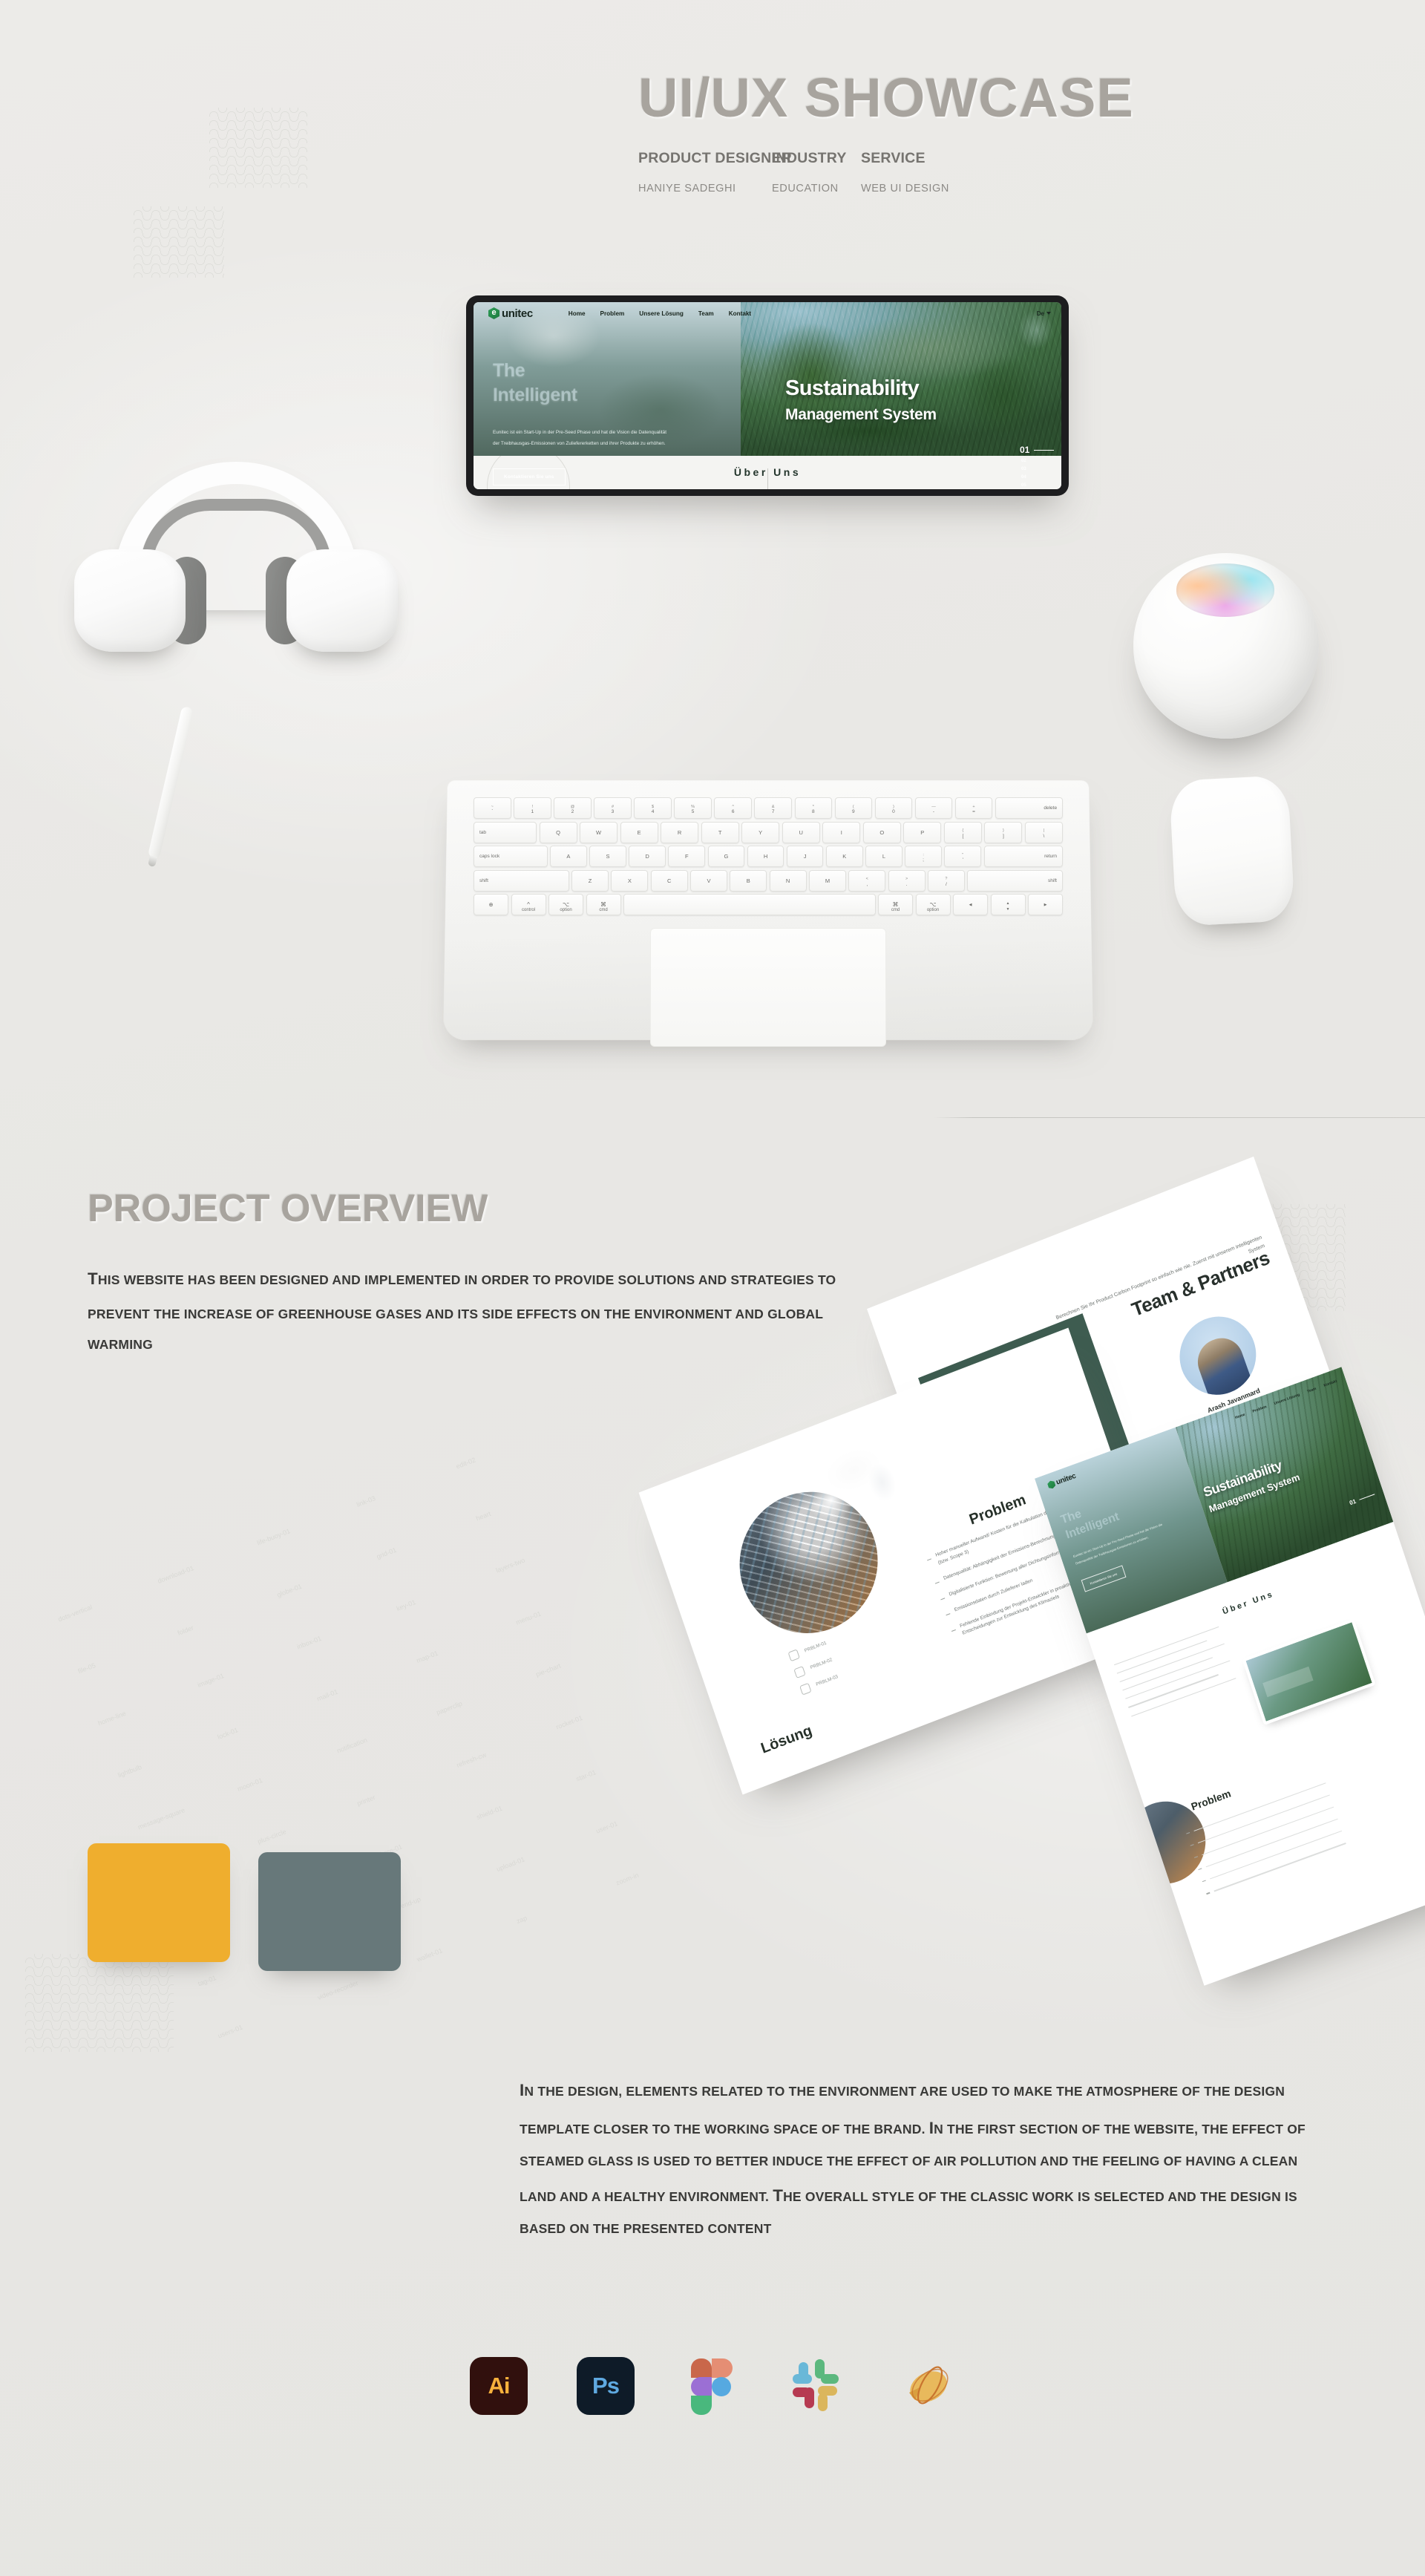 Image resolution: width=1425 pixels, height=2576 pixels. Describe the element at coordinates (1309, 1671) in the screenshot. I see `page-about-thumbnail` at that location.